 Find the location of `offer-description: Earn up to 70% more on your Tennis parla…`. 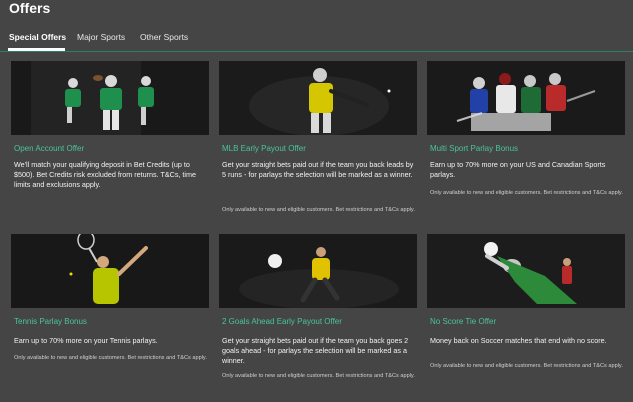

offer-description: Earn up to 70% more on your Tennis parla… is located at coordinates (86, 340).